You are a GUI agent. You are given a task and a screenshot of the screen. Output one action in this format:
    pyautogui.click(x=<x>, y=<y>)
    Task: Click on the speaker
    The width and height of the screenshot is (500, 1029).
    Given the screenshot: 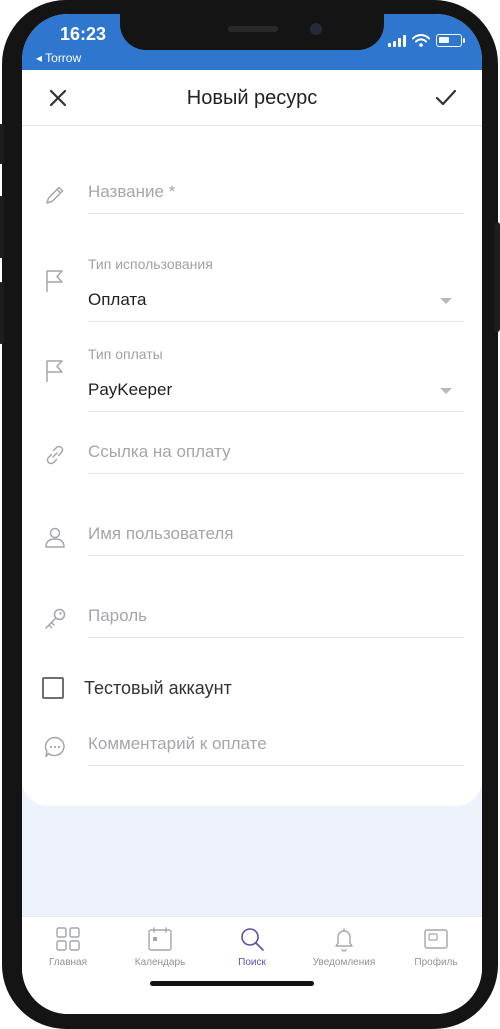 What is the action you would take?
    pyautogui.click(x=253, y=29)
    